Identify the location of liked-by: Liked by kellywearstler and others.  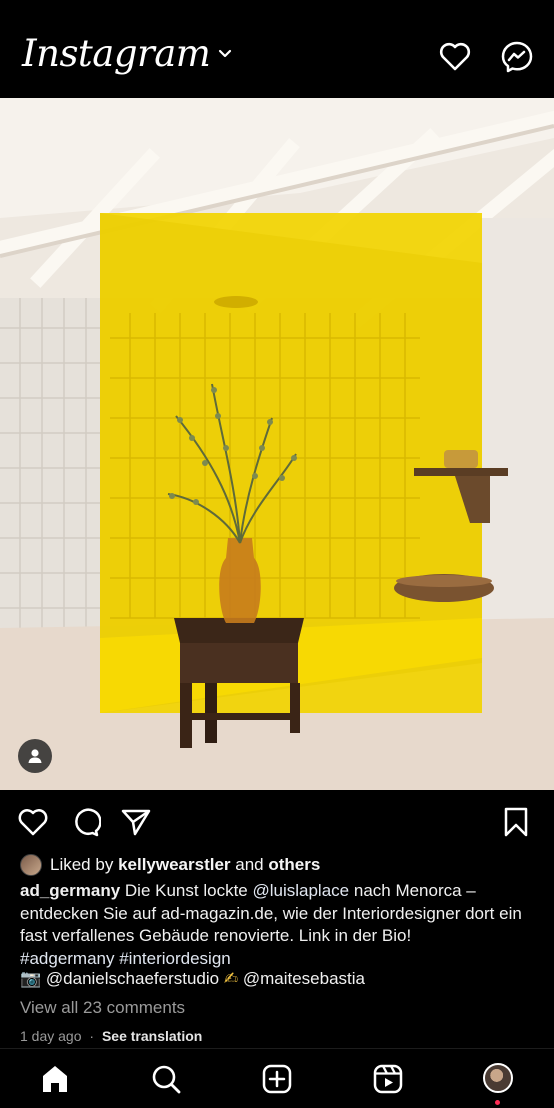
(170, 865).